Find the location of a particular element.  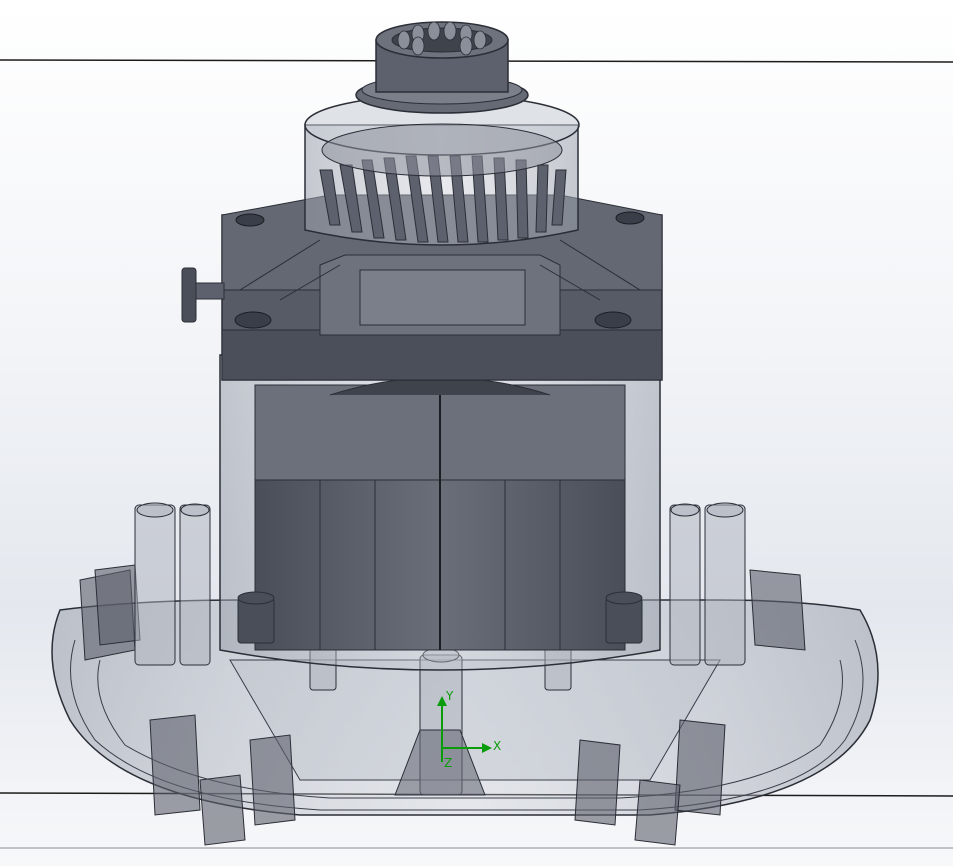

triad-y-label: Y is located at coordinates (449, 696).